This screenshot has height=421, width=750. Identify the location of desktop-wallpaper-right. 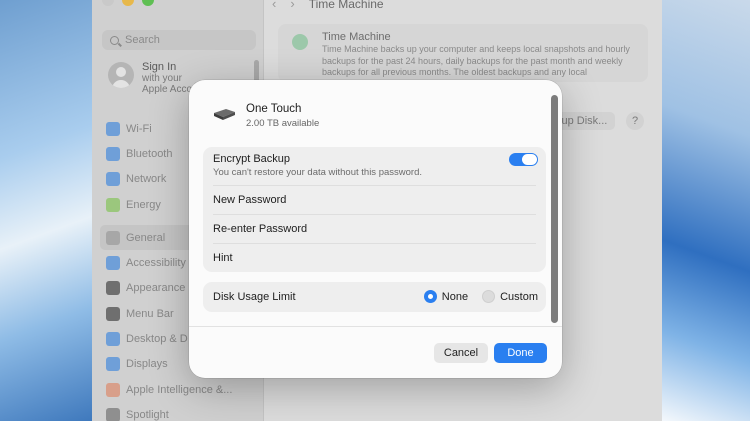
(706, 210).